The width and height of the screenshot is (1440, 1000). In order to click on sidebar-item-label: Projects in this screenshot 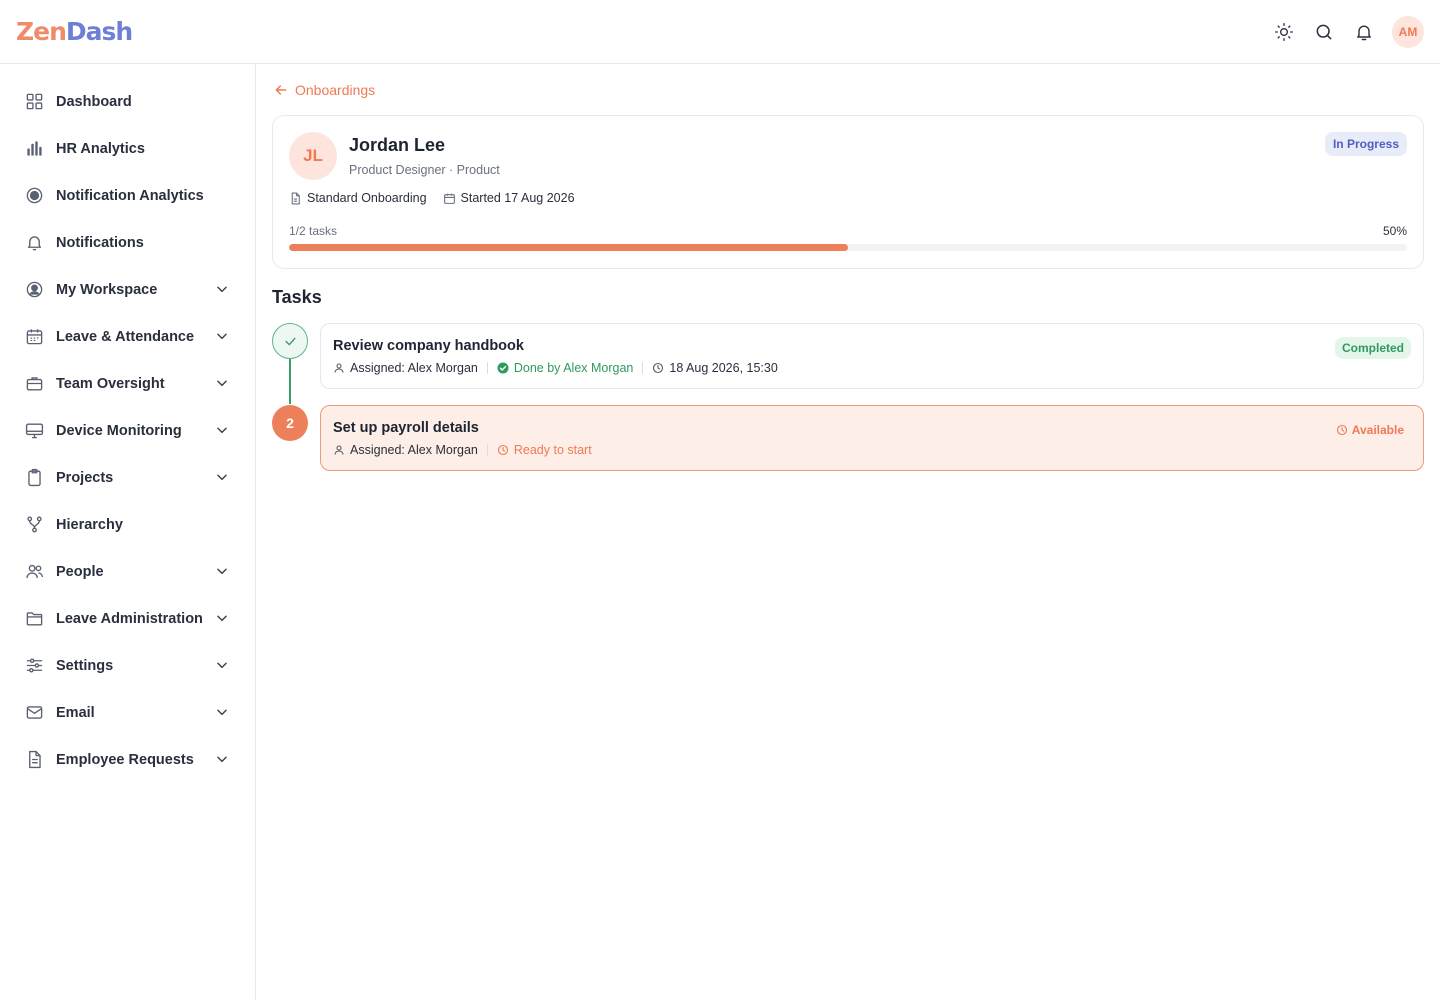, I will do `click(85, 477)`.